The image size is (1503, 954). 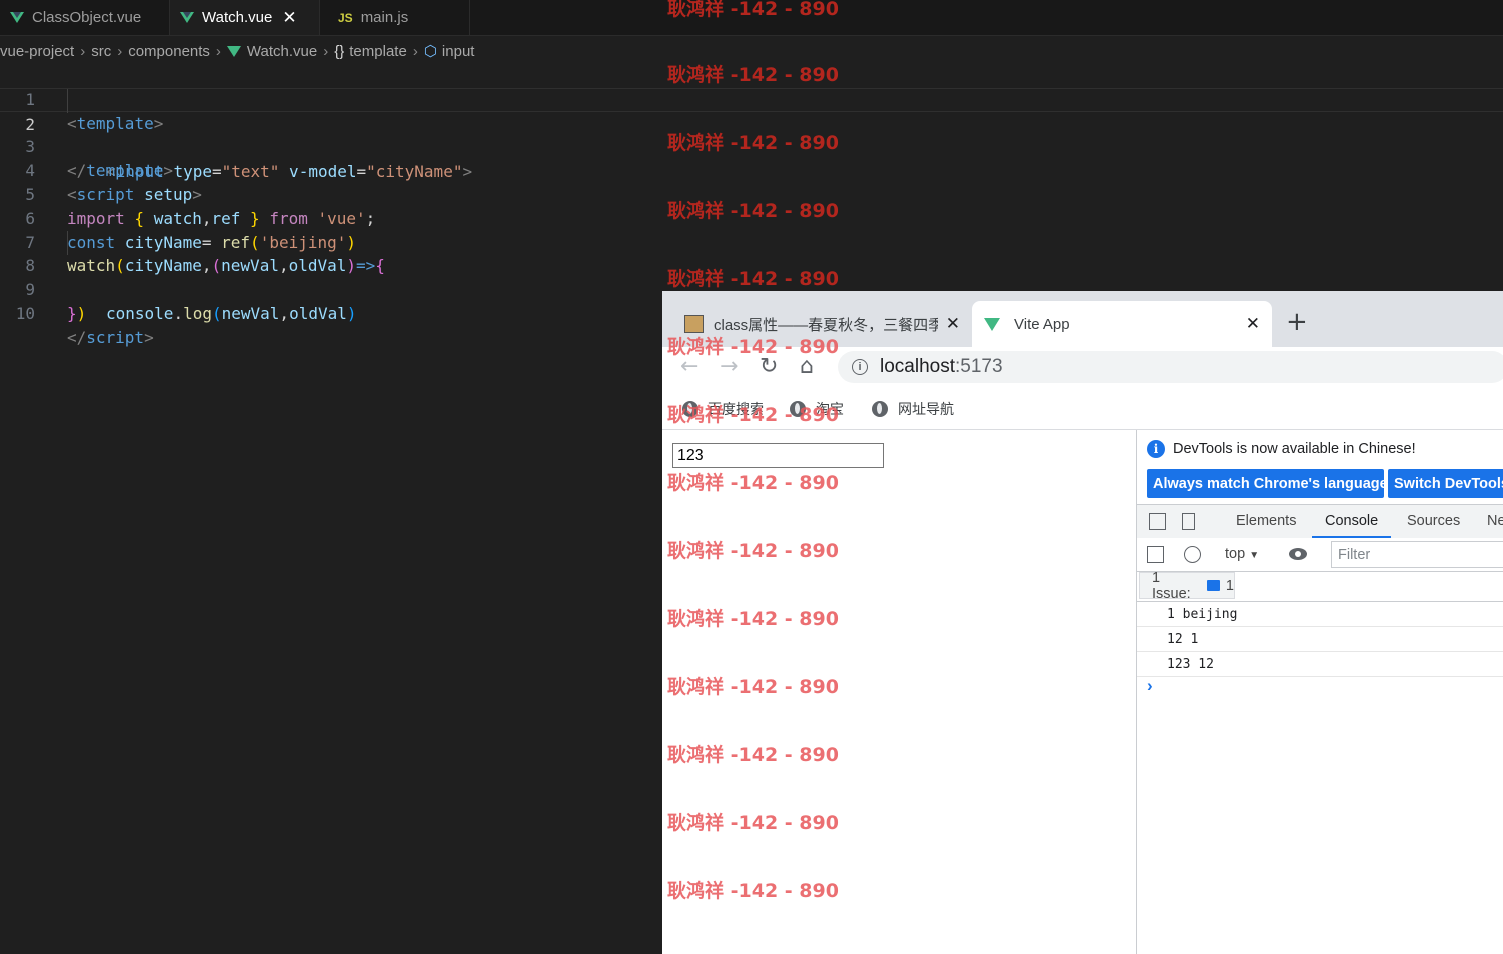 What do you see at coordinates (1082, 408) in the screenshot?
I see `bookmarks-bar: 百度搜索 淘宝 网址导航` at bounding box center [1082, 408].